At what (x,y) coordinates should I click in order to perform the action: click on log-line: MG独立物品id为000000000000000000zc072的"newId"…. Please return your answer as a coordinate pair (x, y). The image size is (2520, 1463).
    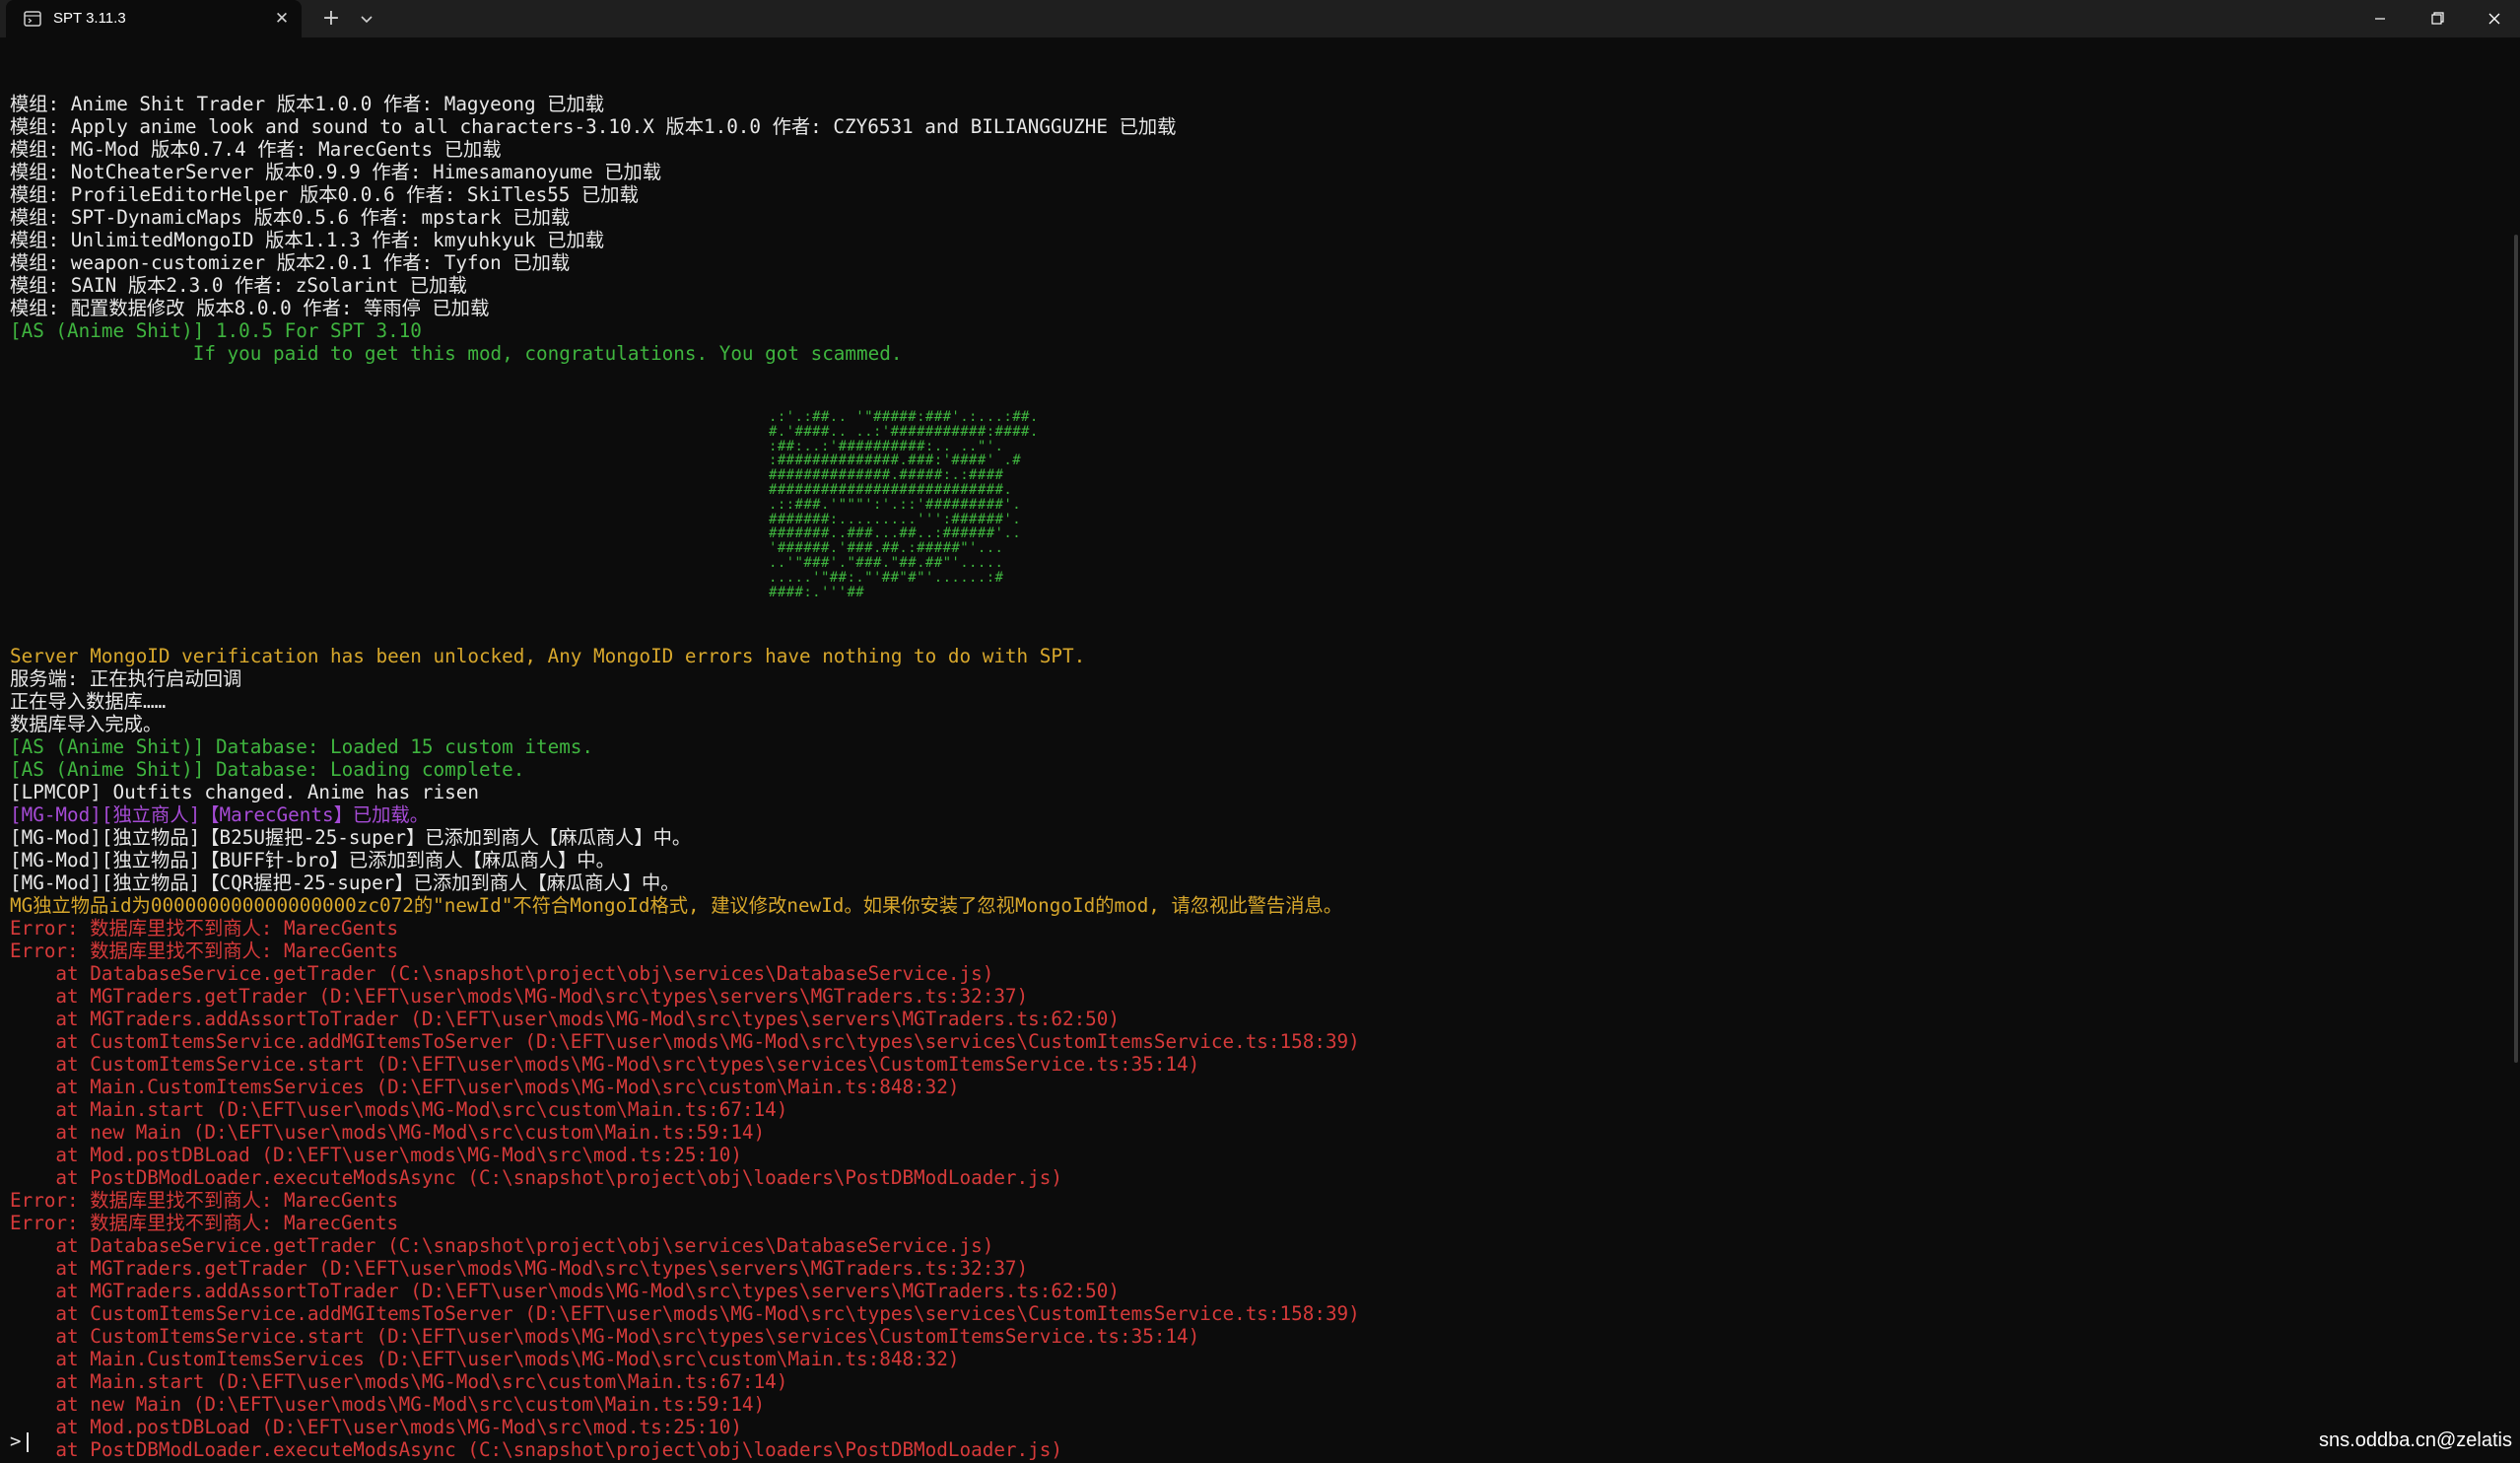
    Looking at the image, I should click on (676, 906).